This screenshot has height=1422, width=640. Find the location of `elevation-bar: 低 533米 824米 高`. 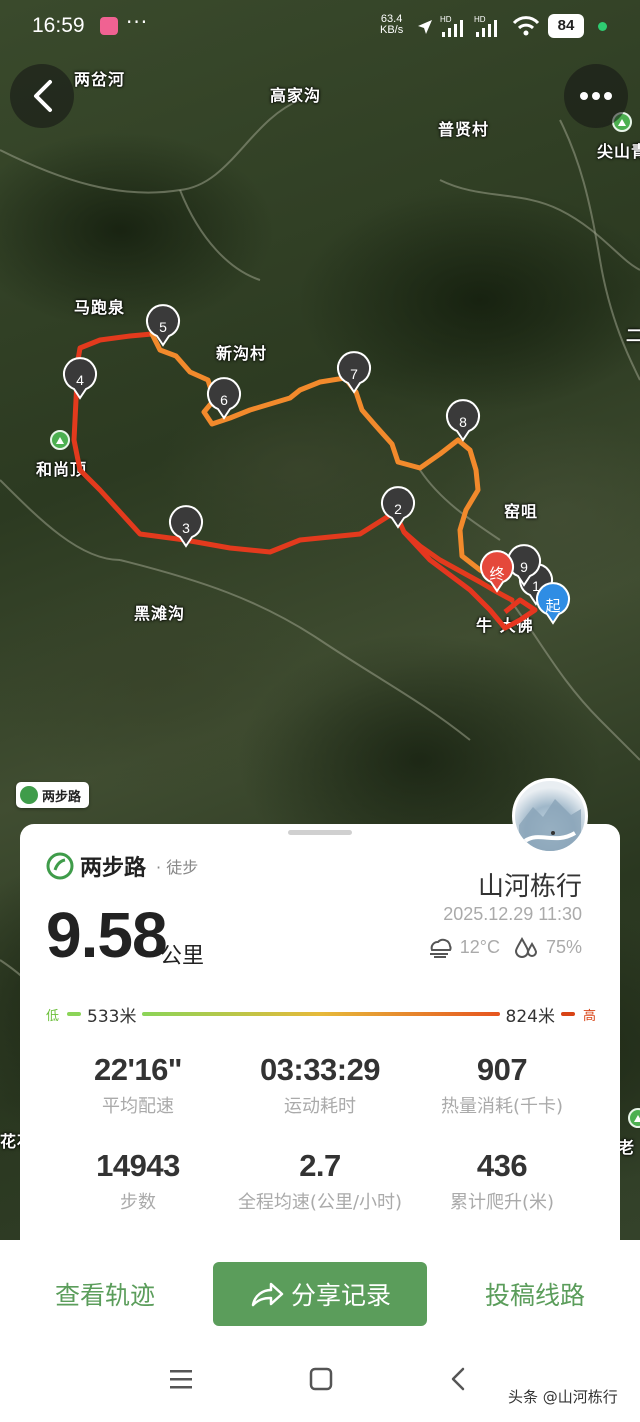

elevation-bar: 低 533米 824米 高 is located at coordinates (321, 1014).